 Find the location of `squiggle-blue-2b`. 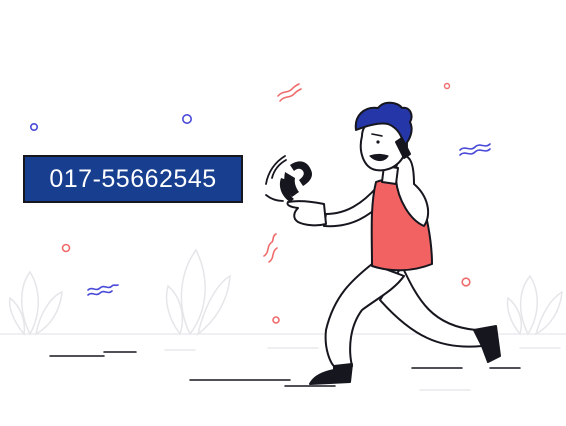

squiggle-blue-2b is located at coordinates (100, 293).